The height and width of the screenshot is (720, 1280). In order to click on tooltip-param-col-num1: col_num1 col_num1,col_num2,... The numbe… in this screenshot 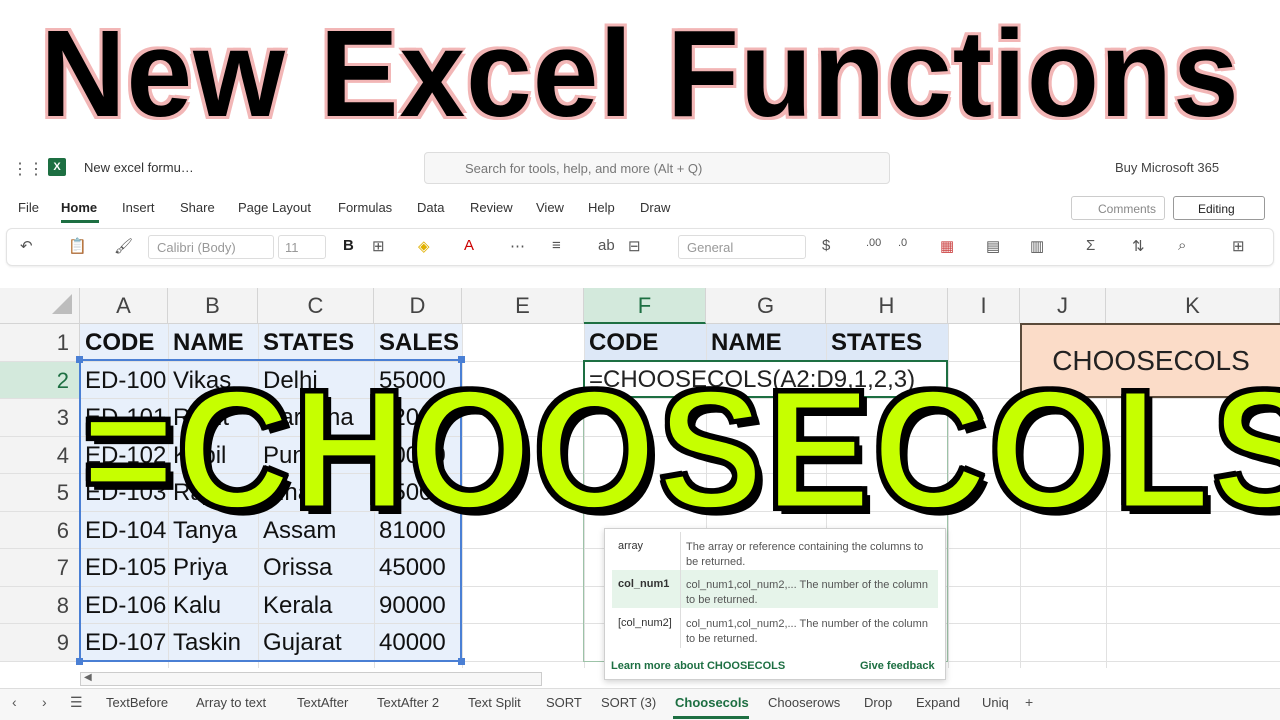, I will do `click(775, 589)`.